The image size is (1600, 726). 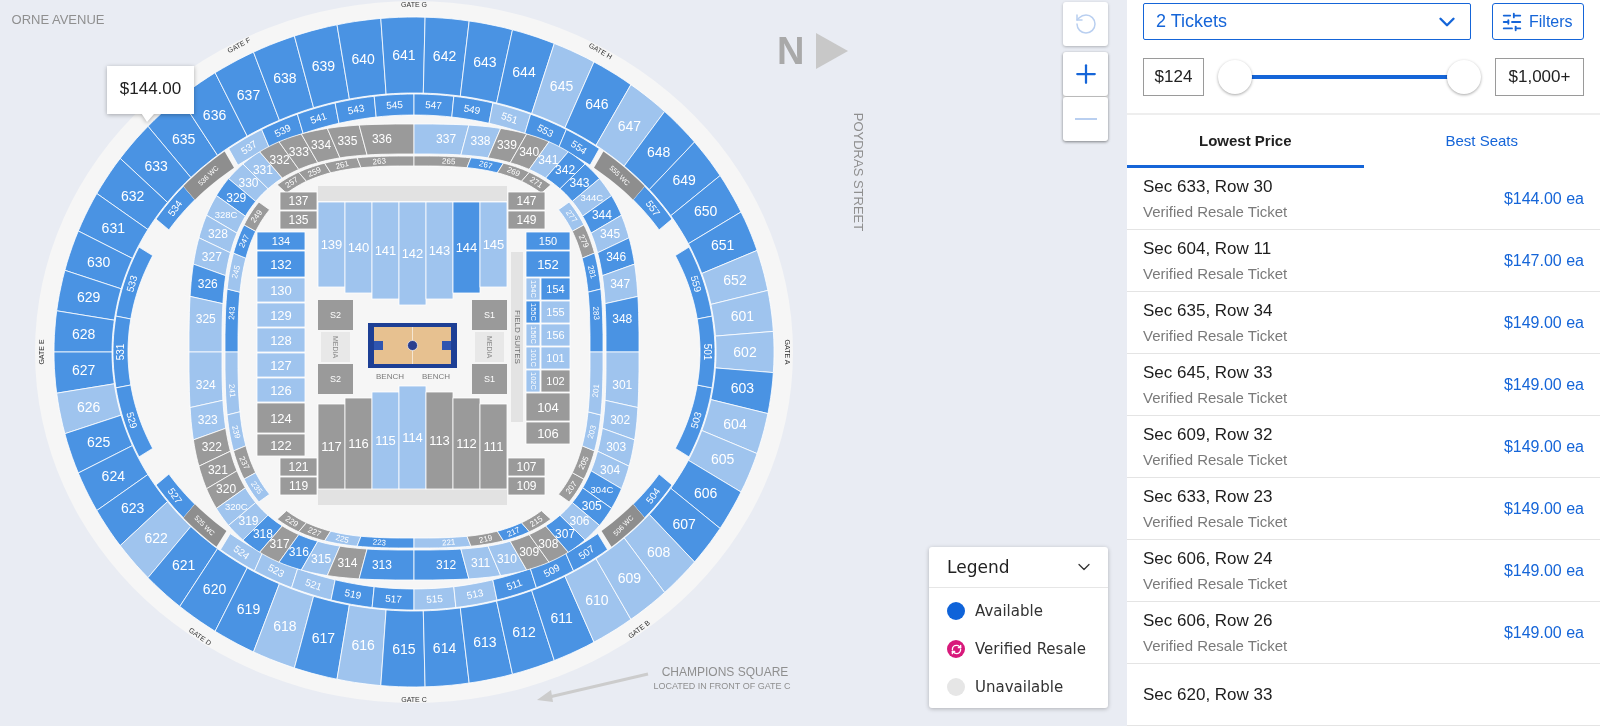 What do you see at coordinates (742, 390) in the screenshot?
I see `seat-section: 603` at bounding box center [742, 390].